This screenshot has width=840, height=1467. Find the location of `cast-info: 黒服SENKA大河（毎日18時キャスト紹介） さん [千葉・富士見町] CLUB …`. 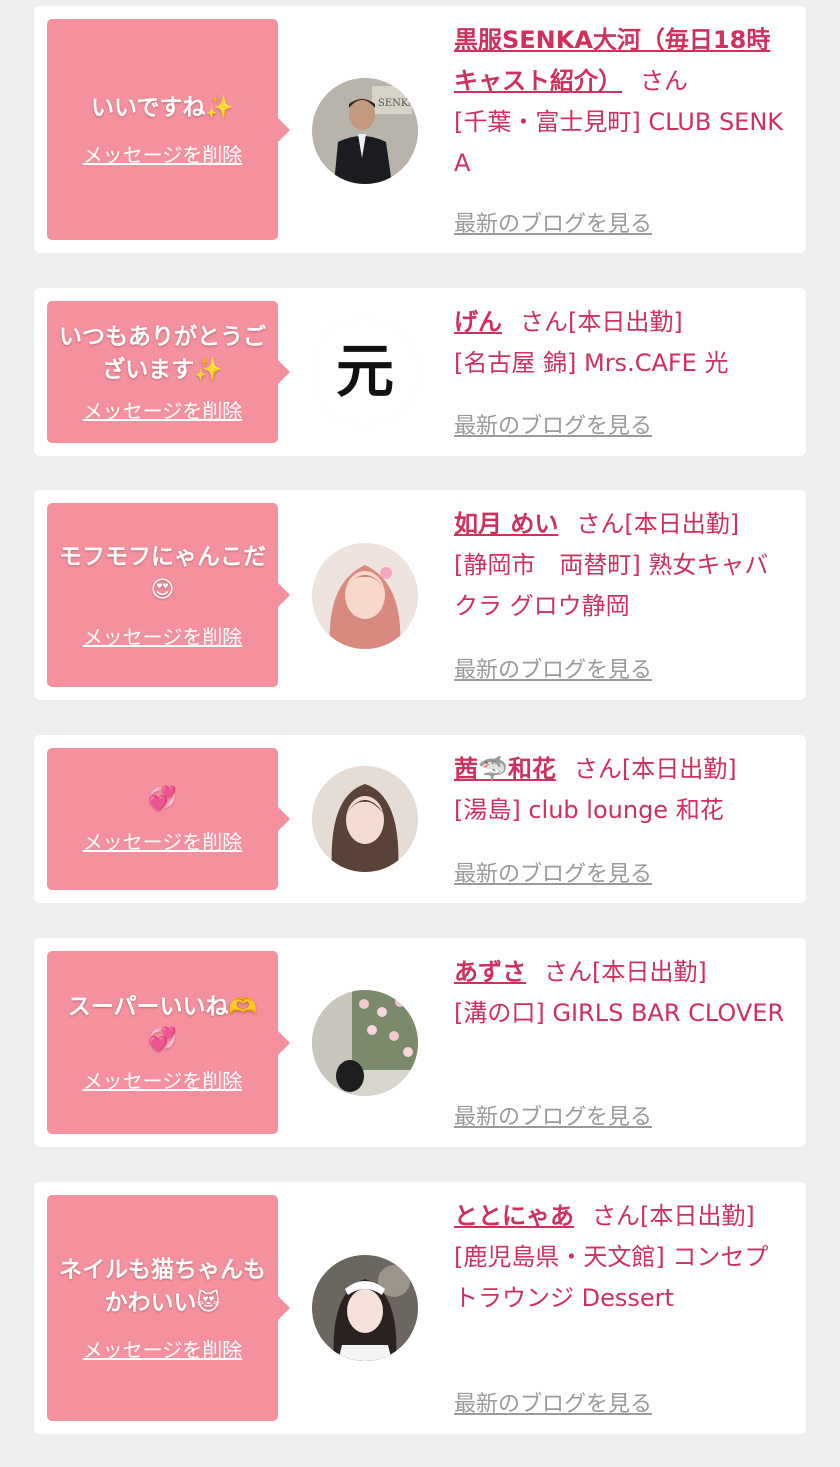

cast-info: 黒服SENKA大河（毎日18時キャスト紹介） さん [千葉・富士見町] CLUB … is located at coordinates (621, 102).